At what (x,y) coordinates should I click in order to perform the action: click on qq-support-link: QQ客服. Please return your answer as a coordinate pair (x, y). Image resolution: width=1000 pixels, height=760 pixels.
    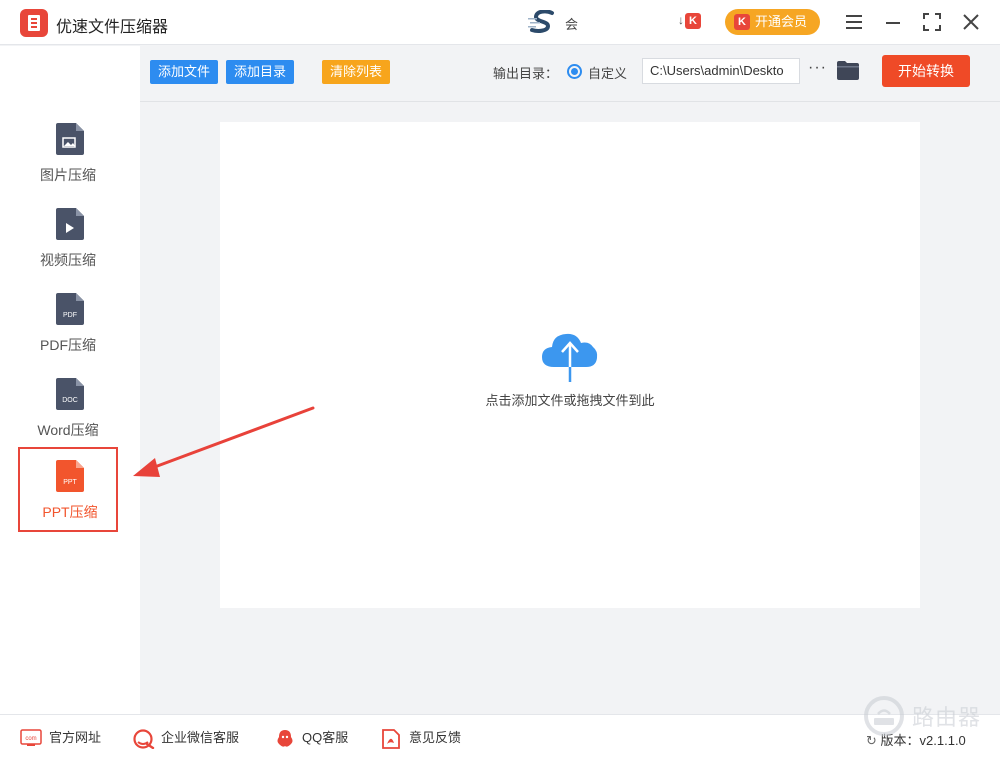
    Looking at the image, I should click on (315, 739).